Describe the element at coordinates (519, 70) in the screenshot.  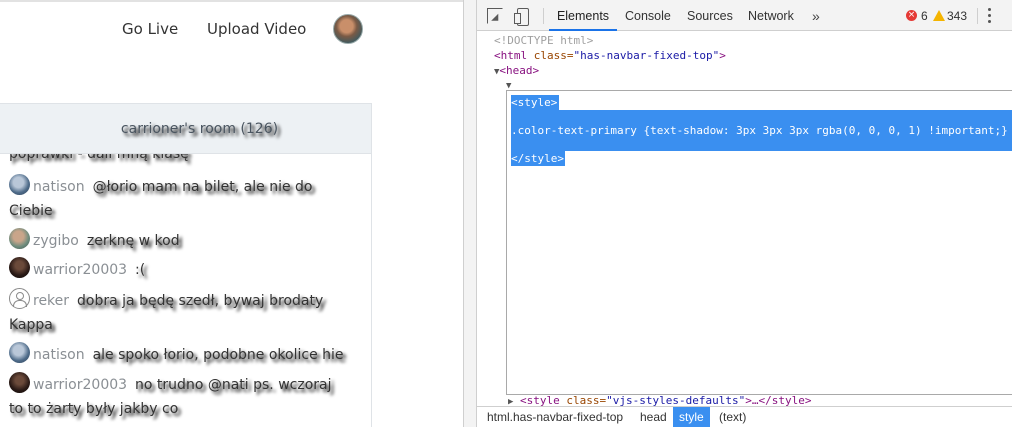
I see `dom-tag: <head>` at that location.